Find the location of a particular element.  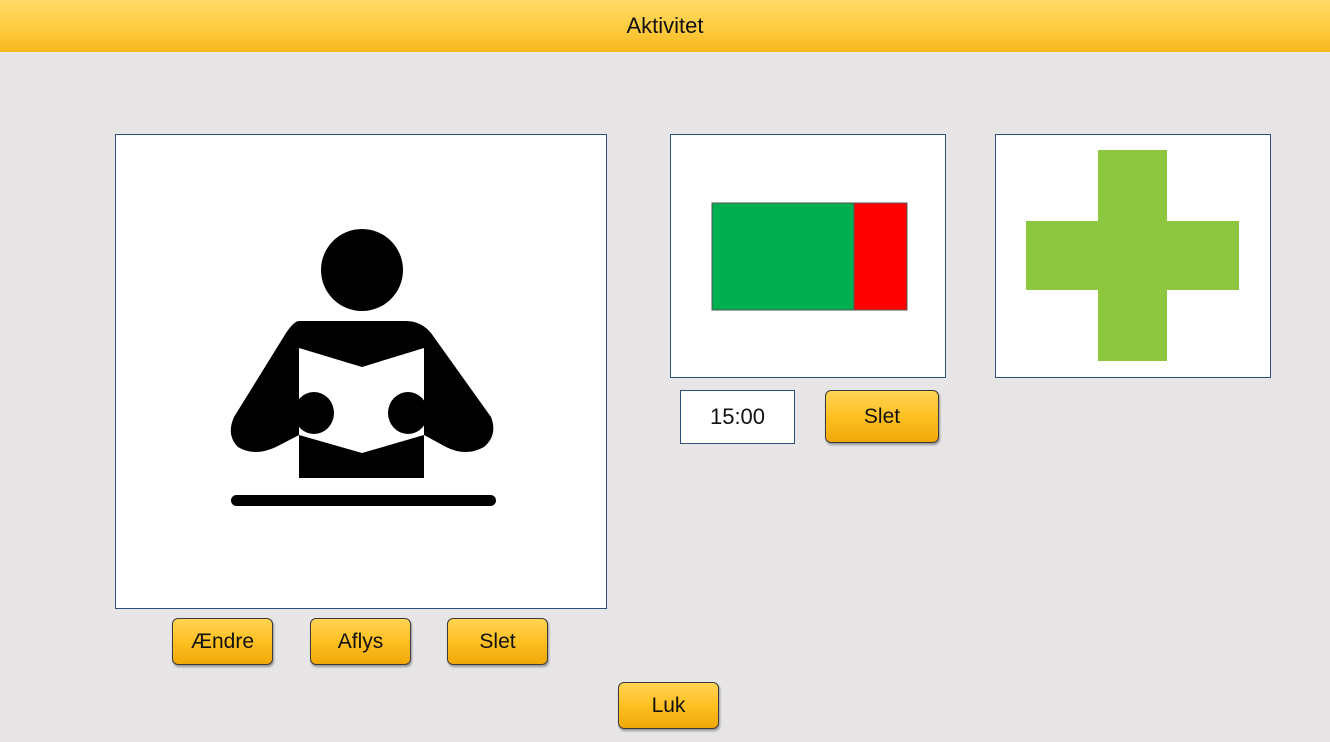

change-label: Ændre is located at coordinates (222, 641).